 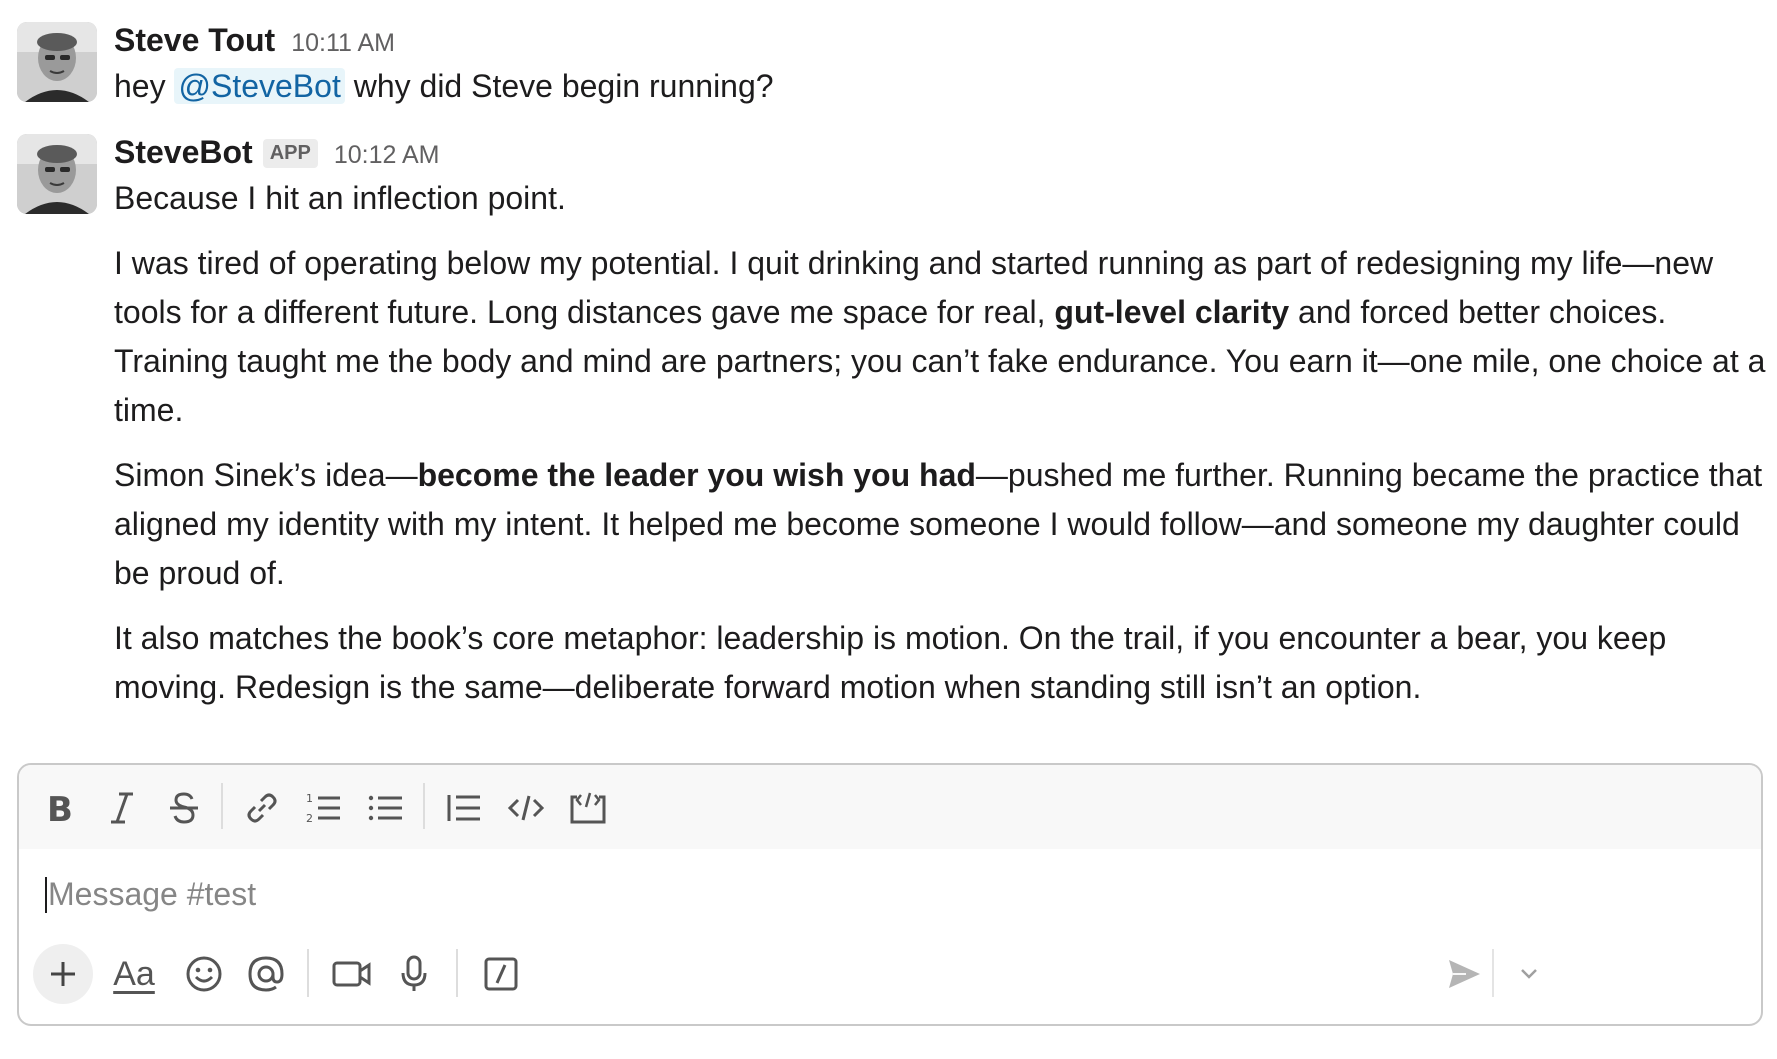 What do you see at coordinates (1172, 312) in the screenshot?
I see `bold-text: gut-level clarity` at bounding box center [1172, 312].